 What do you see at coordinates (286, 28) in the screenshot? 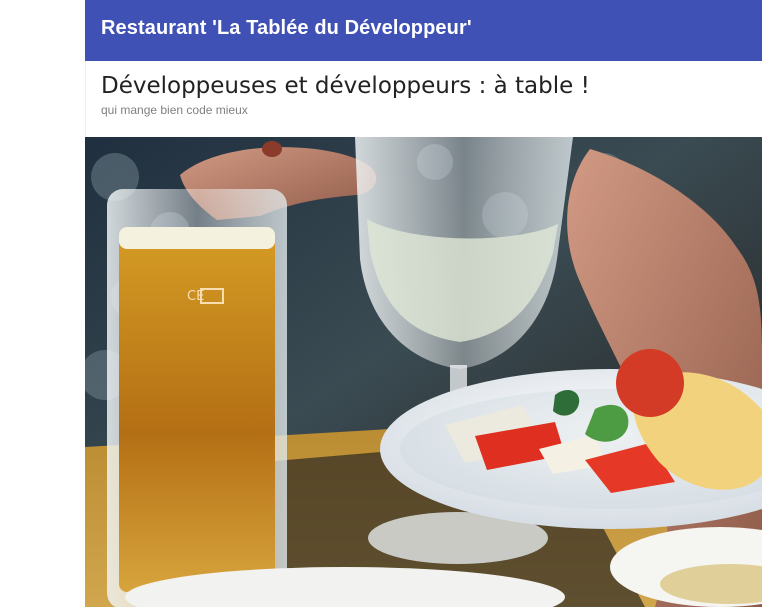
I see `site-title: Restaurant 'La Tablée du Développeur'` at bounding box center [286, 28].